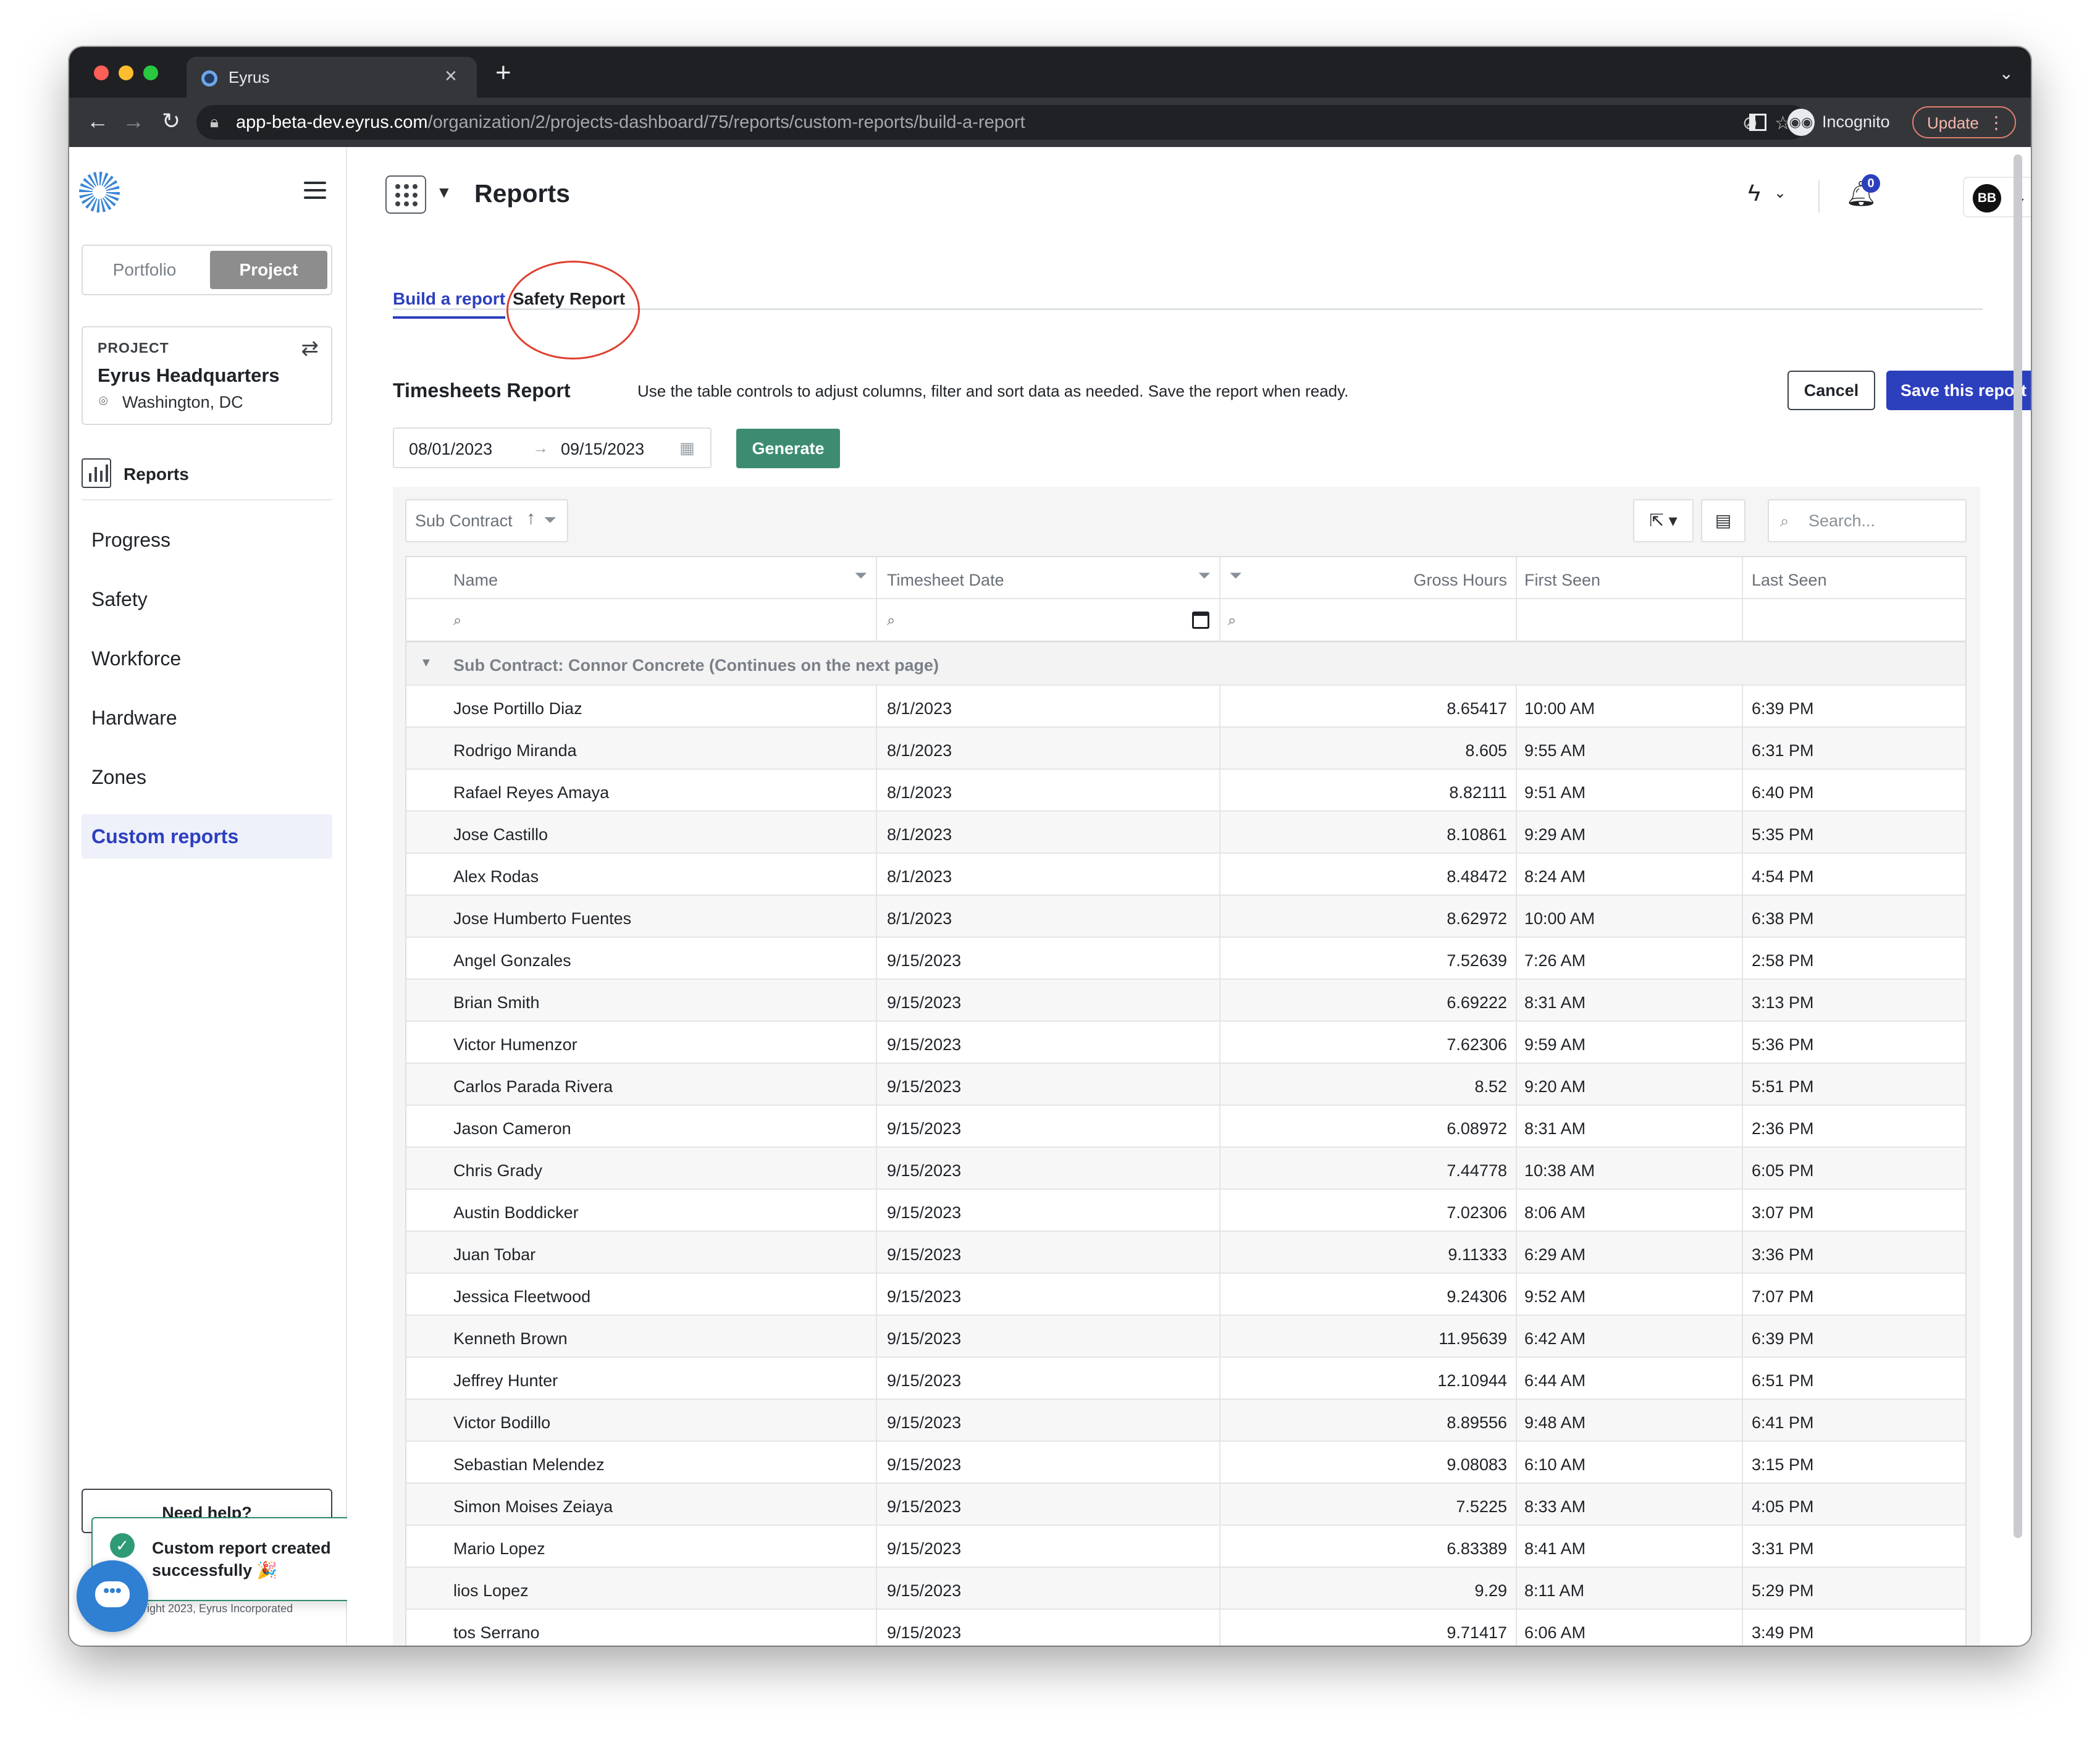 This screenshot has width=2100, height=1737. What do you see at coordinates (2018, 846) in the screenshot?
I see `page-scrollbar` at bounding box center [2018, 846].